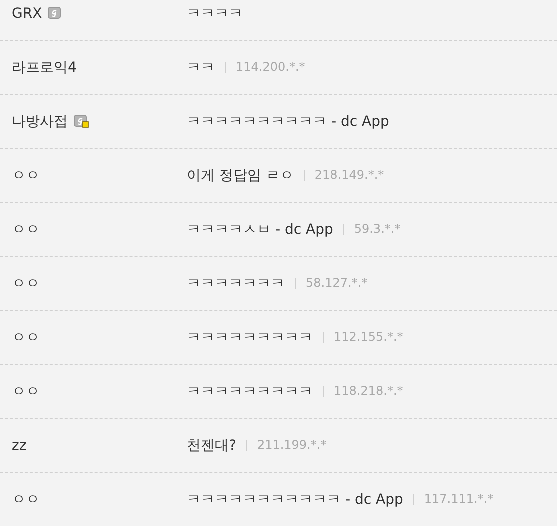 The image size is (557, 526). What do you see at coordinates (211, 445) in the screenshot?
I see `comment-text: 천젠대?` at bounding box center [211, 445].